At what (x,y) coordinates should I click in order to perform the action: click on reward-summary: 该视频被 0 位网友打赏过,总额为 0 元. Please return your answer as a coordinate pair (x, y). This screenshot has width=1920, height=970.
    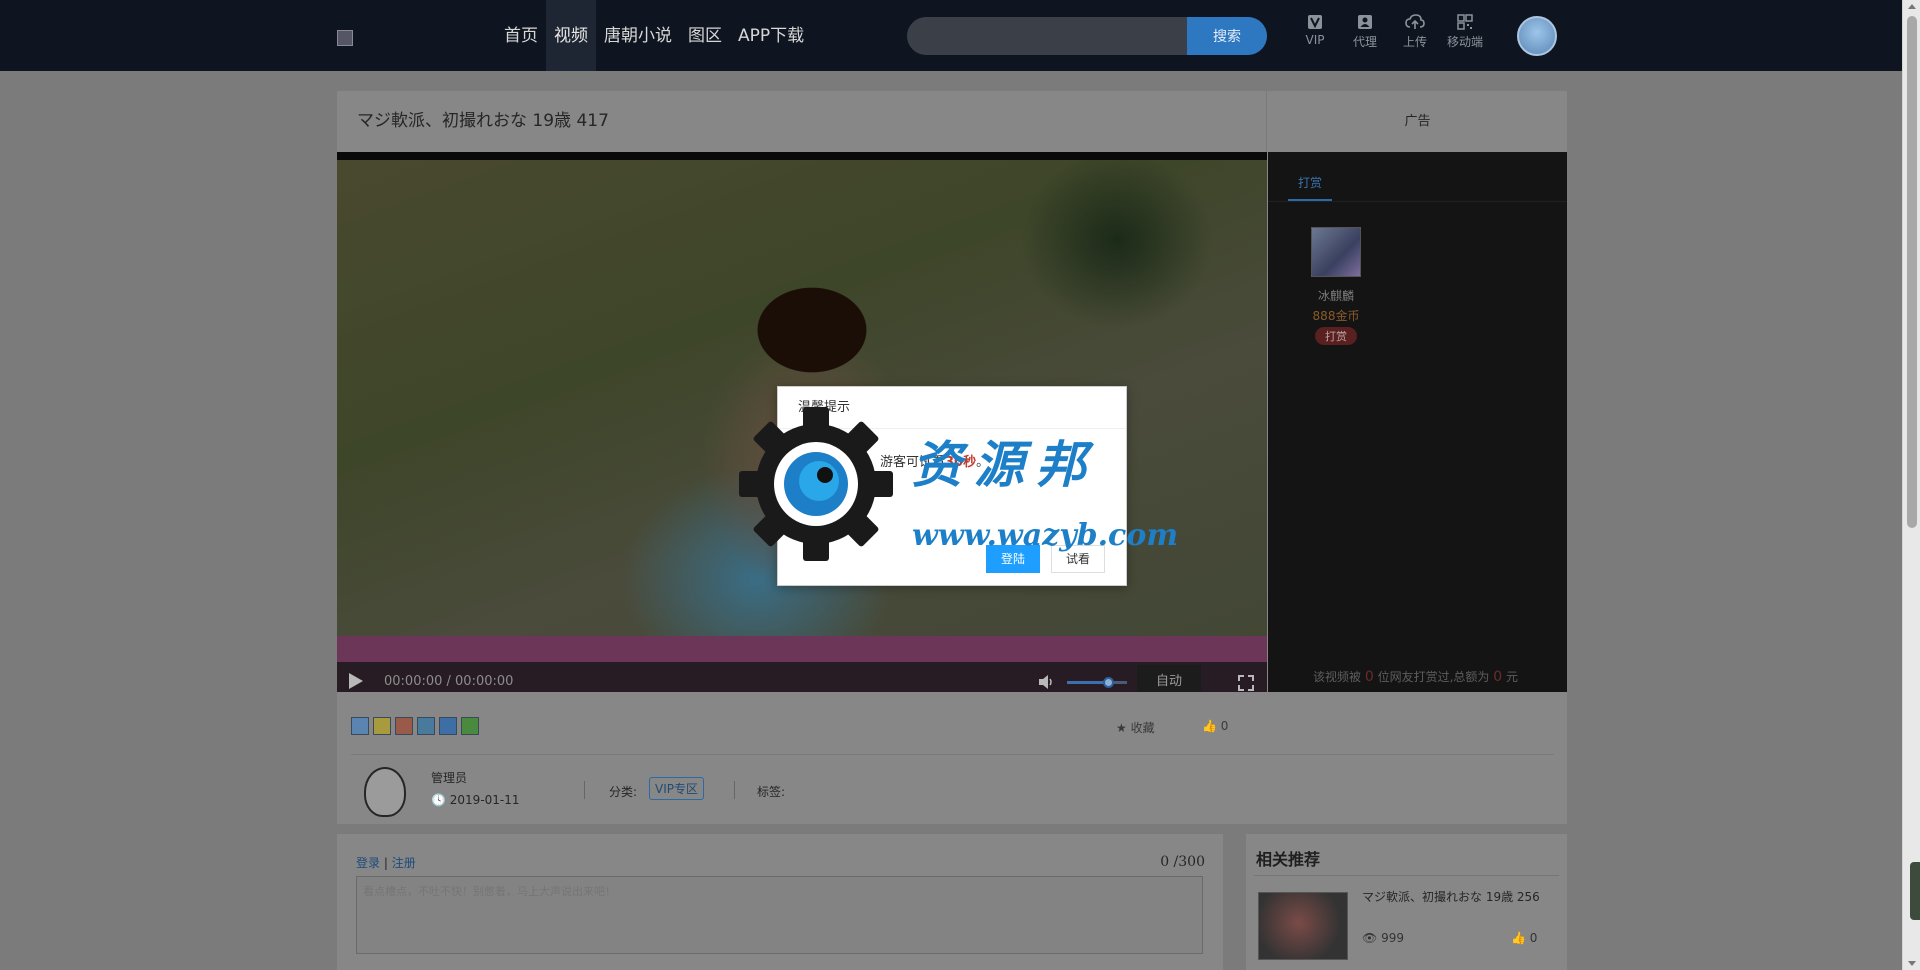
    Looking at the image, I should click on (1415, 676).